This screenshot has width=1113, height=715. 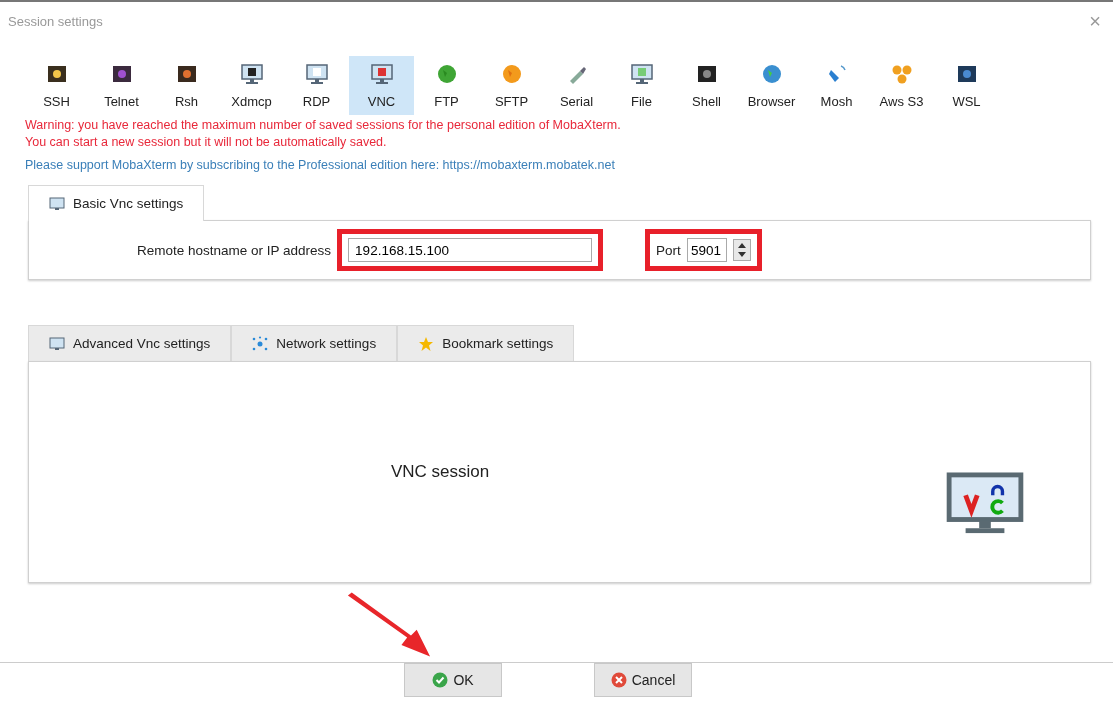 I want to click on session-type-button: Browser, so click(x=771, y=85).